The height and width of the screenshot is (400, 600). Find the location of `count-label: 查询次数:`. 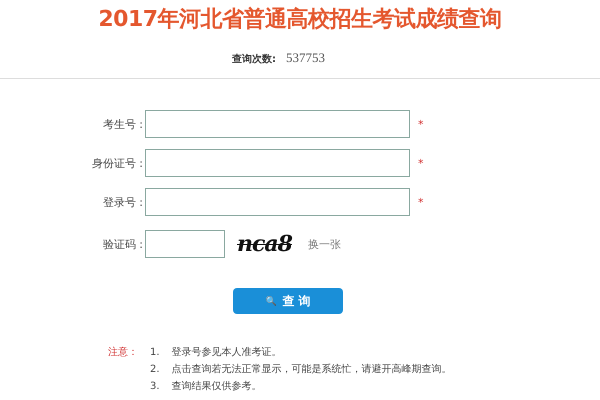

count-label: 查询次数: is located at coordinates (254, 59).